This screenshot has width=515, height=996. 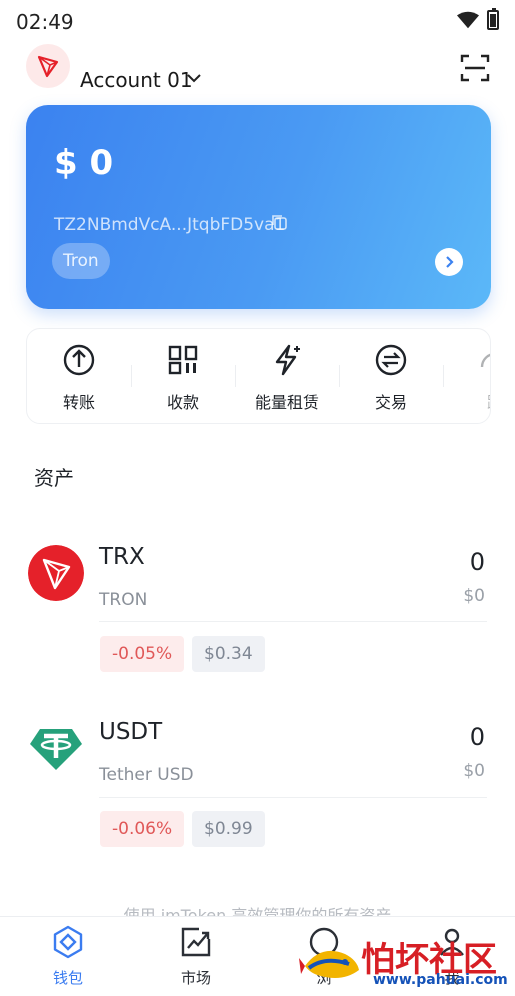 I want to click on tab-label: 市场, so click(x=195, y=978).